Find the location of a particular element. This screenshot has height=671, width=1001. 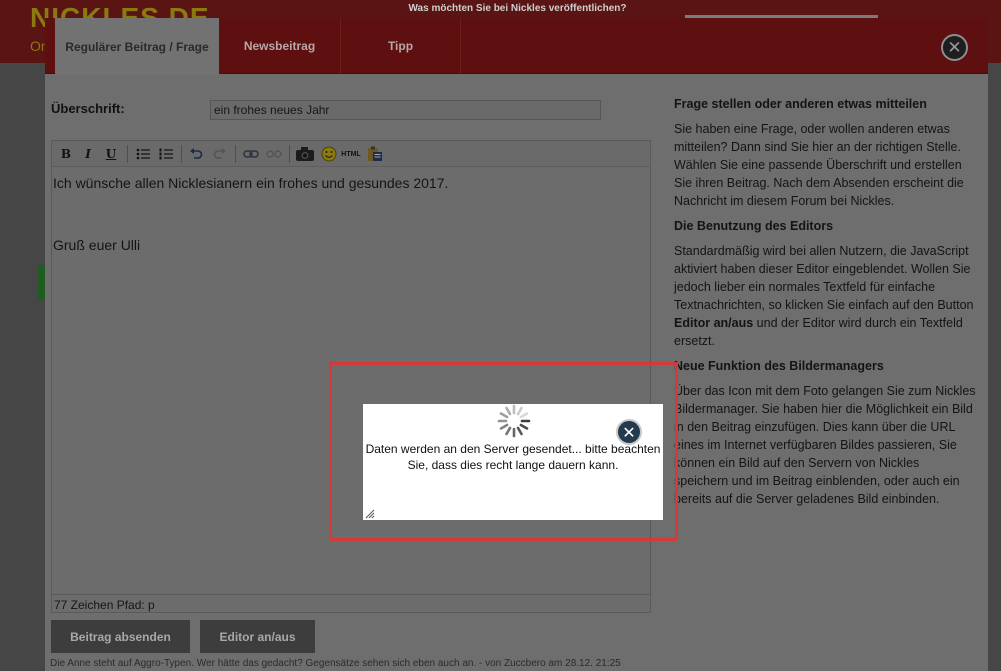

heading-input is located at coordinates (405, 110).